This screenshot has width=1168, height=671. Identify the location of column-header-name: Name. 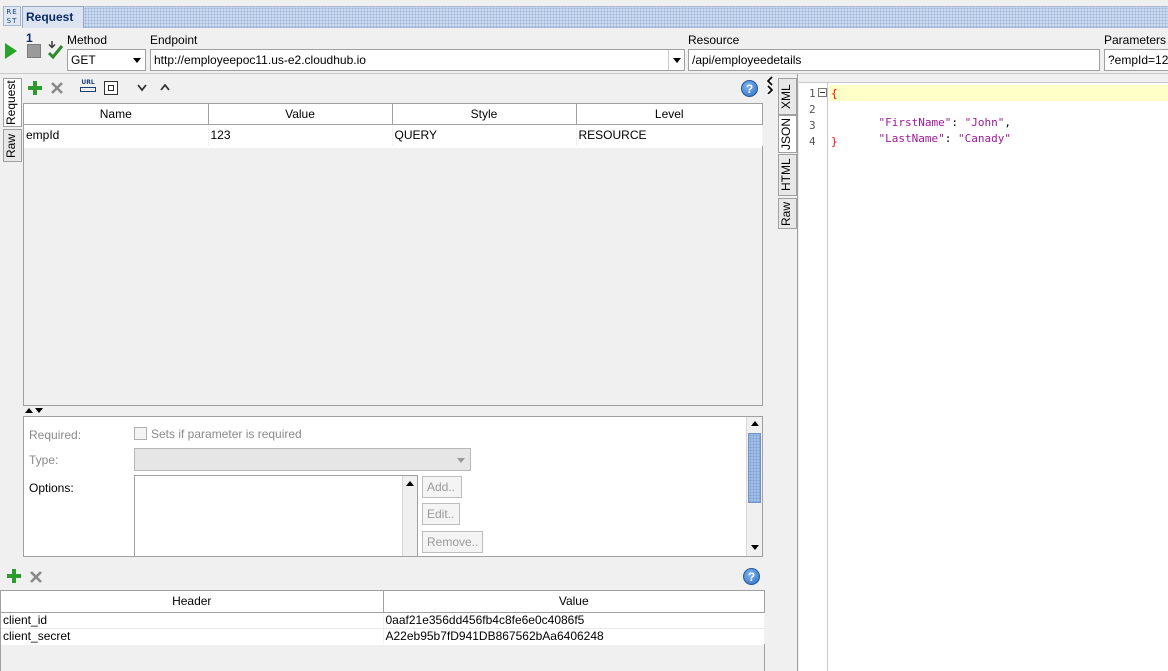
(116, 114).